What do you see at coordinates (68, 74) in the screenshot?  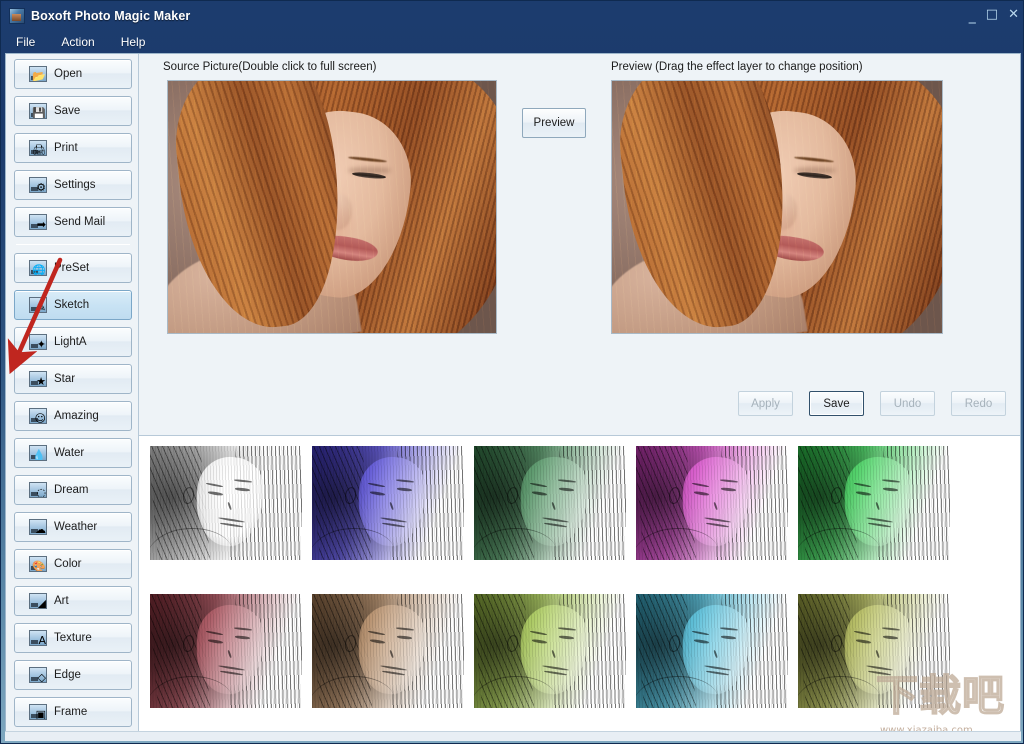 I see `sidebar-item-label: Open` at bounding box center [68, 74].